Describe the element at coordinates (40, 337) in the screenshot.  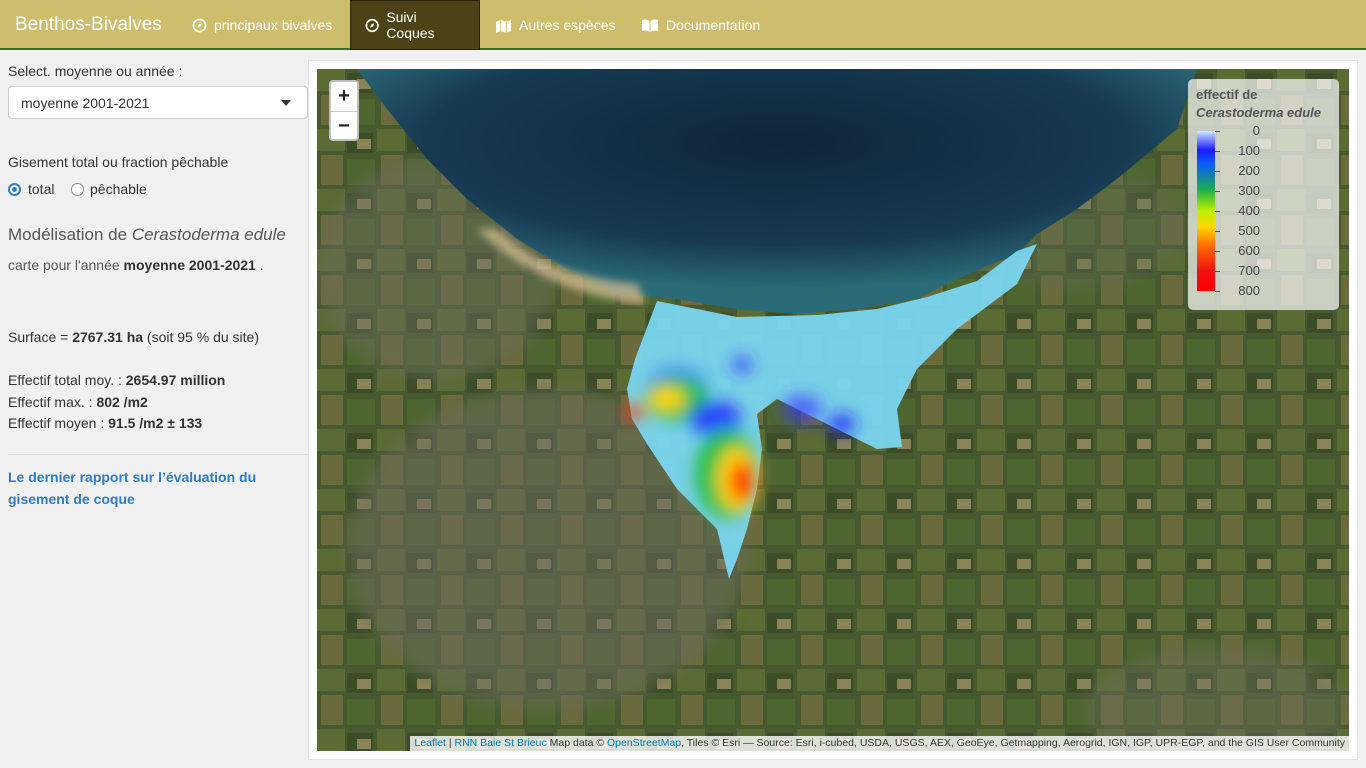
I see `surface-prefix: Surface =` at that location.